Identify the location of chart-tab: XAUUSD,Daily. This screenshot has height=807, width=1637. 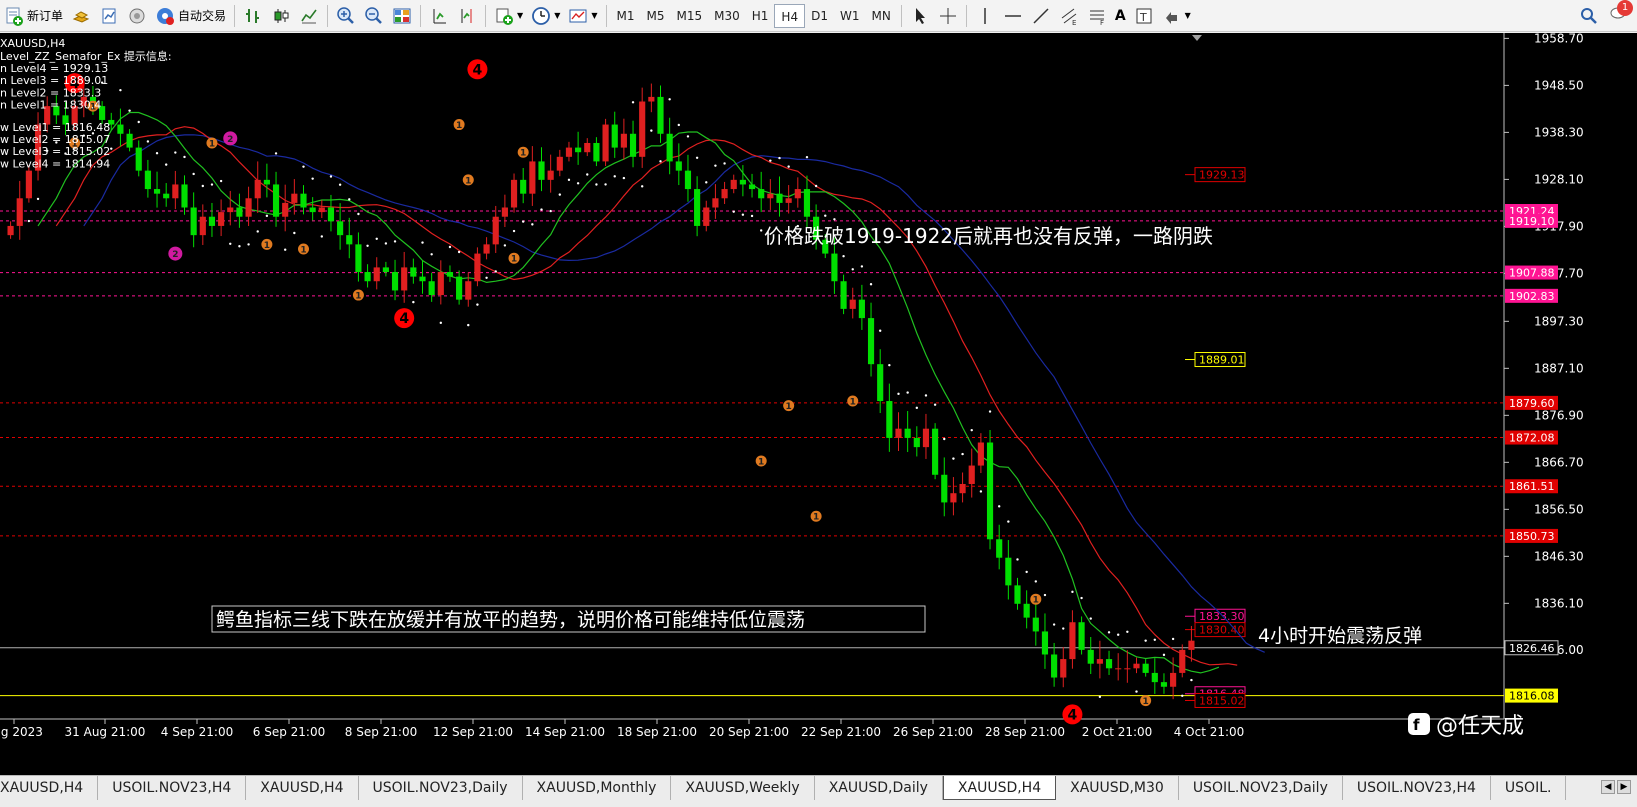
(878, 788).